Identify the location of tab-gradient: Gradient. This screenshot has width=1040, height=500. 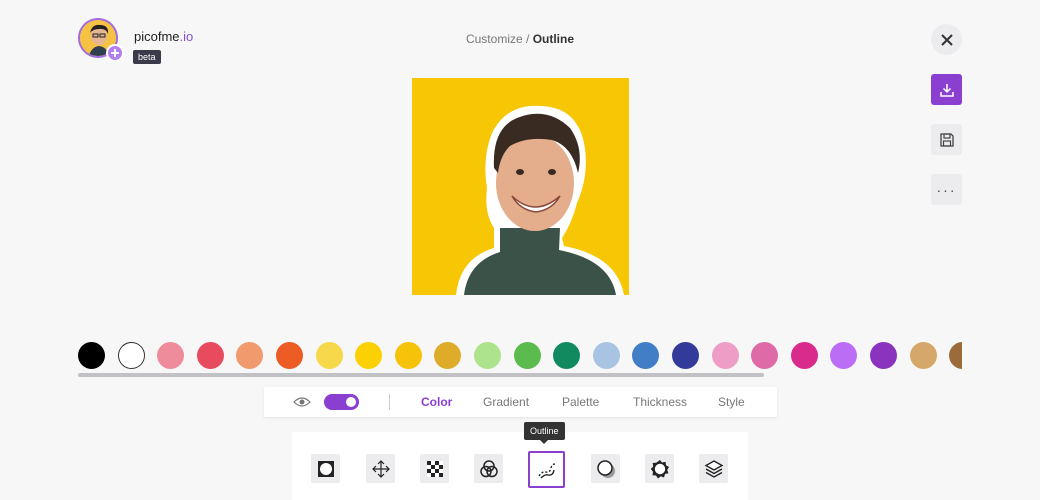
(506, 402).